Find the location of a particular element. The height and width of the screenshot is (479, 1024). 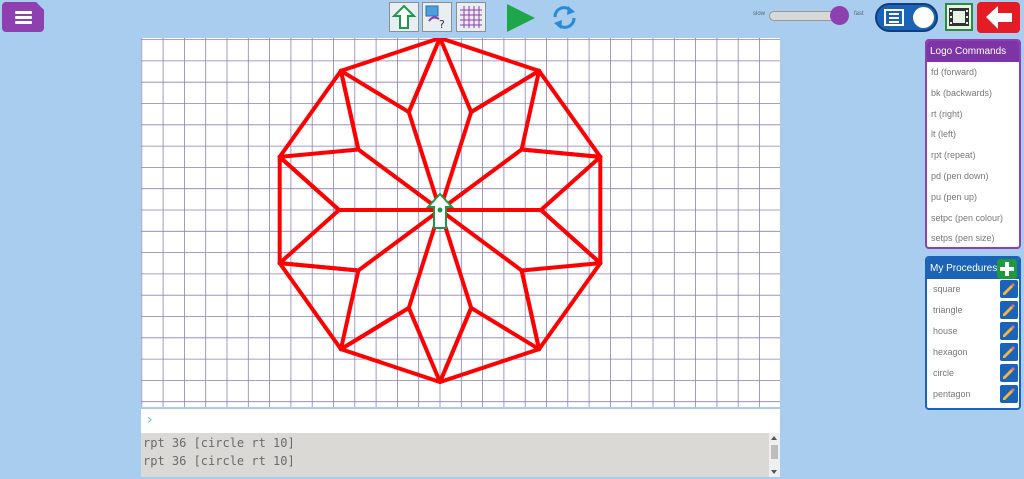

command-item: rpt (repeat) is located at coordinates (973, 155).